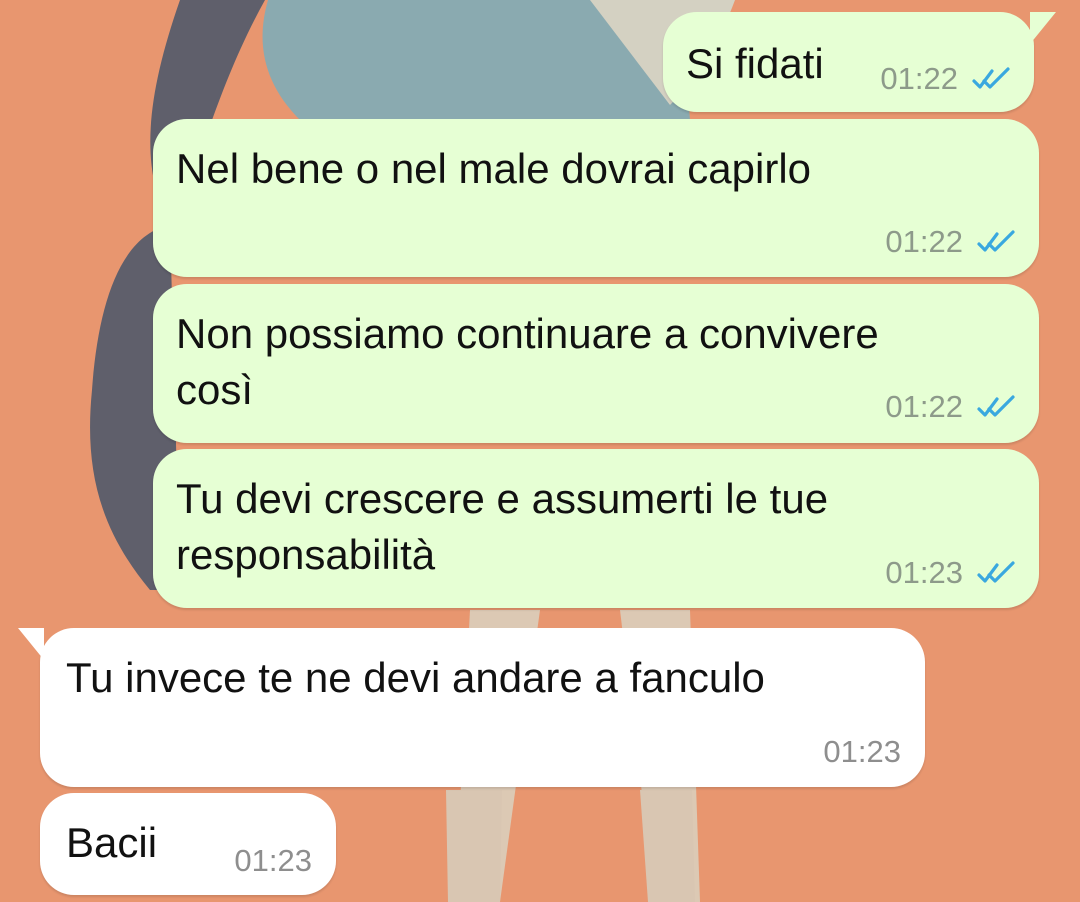 The image size is (1080, 902). Describe the element at coordinates (755, 63) in the screenshot. I see `message-text: Si fidati` at that location.